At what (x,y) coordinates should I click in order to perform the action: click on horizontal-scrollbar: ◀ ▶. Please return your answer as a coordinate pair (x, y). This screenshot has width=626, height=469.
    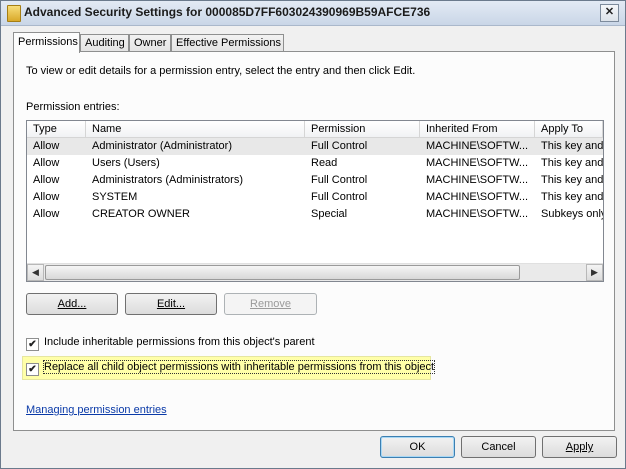
    Looking at the image, I should click on (315, 272).